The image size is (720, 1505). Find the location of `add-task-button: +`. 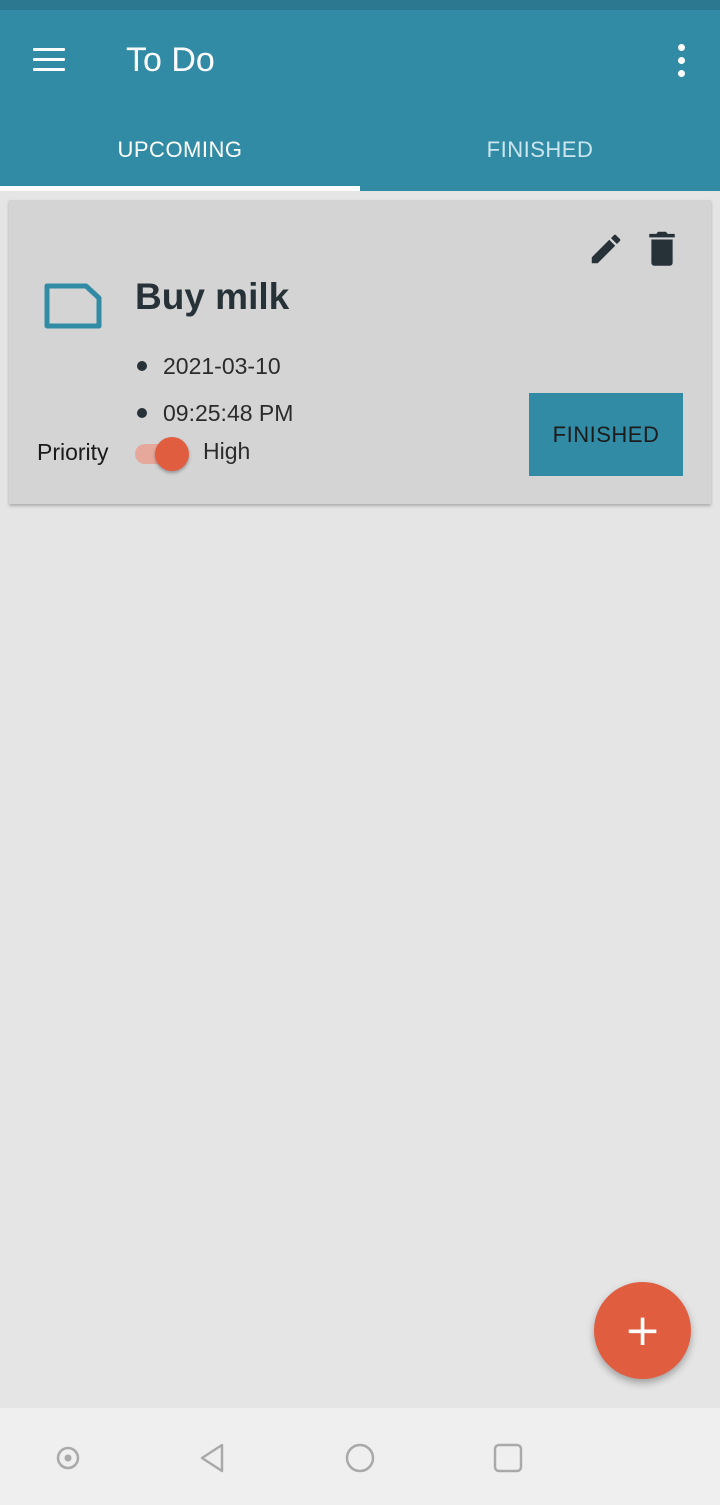

add-task-button: + is located at coordinates (642, 1330).